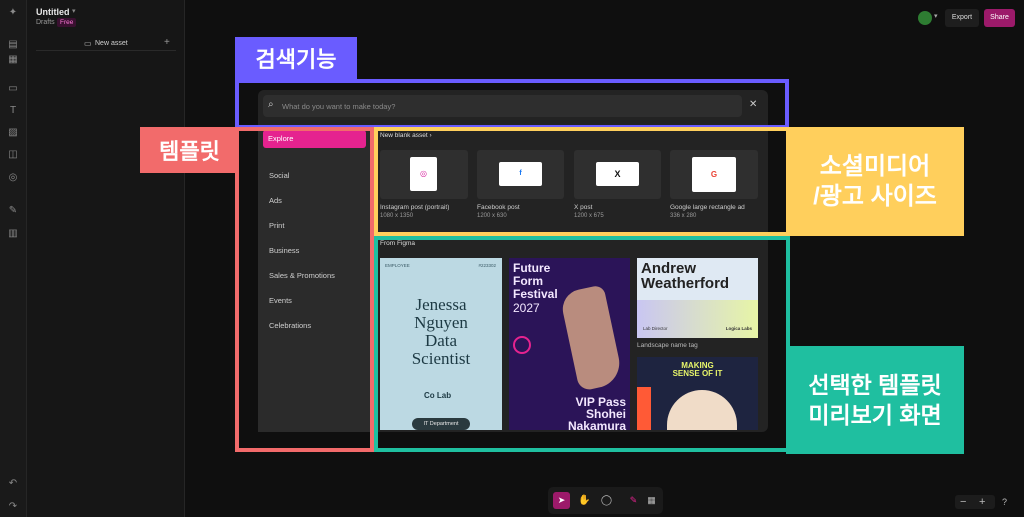 This screenshot has height=517, width=1024. Describe the element at coordinates (512, 104) in the screenshot. I see `search-annotation-frame` at that location.